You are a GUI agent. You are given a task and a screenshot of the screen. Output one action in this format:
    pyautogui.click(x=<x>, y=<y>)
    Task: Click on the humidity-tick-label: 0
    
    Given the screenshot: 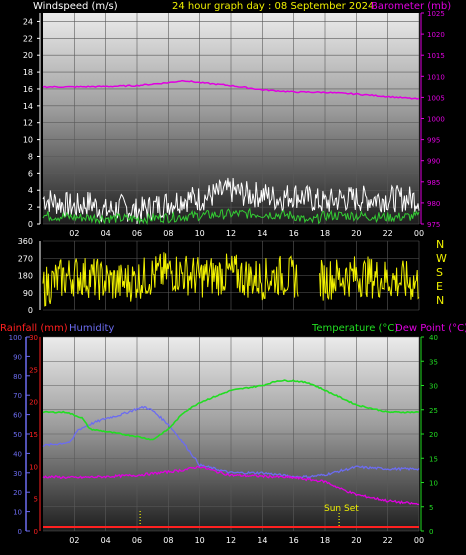 What is the action you would take?
    pyautogui.click(x=20, y=532)
    